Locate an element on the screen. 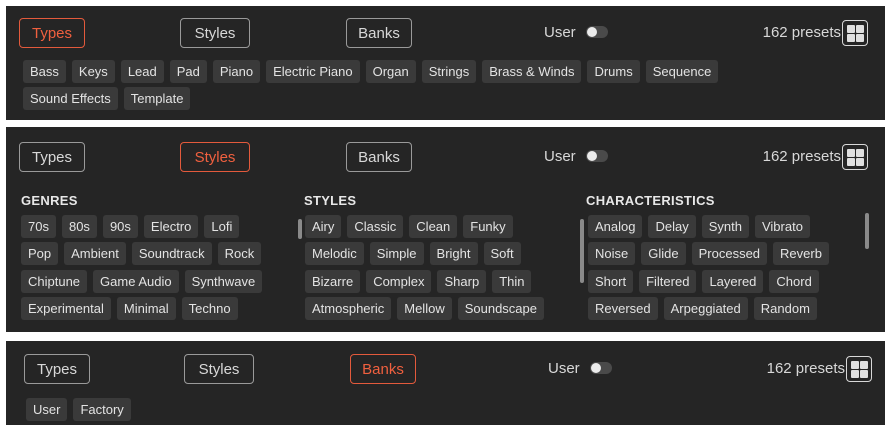  genre-tag: Game Audio is located at coordinates (136, 281).